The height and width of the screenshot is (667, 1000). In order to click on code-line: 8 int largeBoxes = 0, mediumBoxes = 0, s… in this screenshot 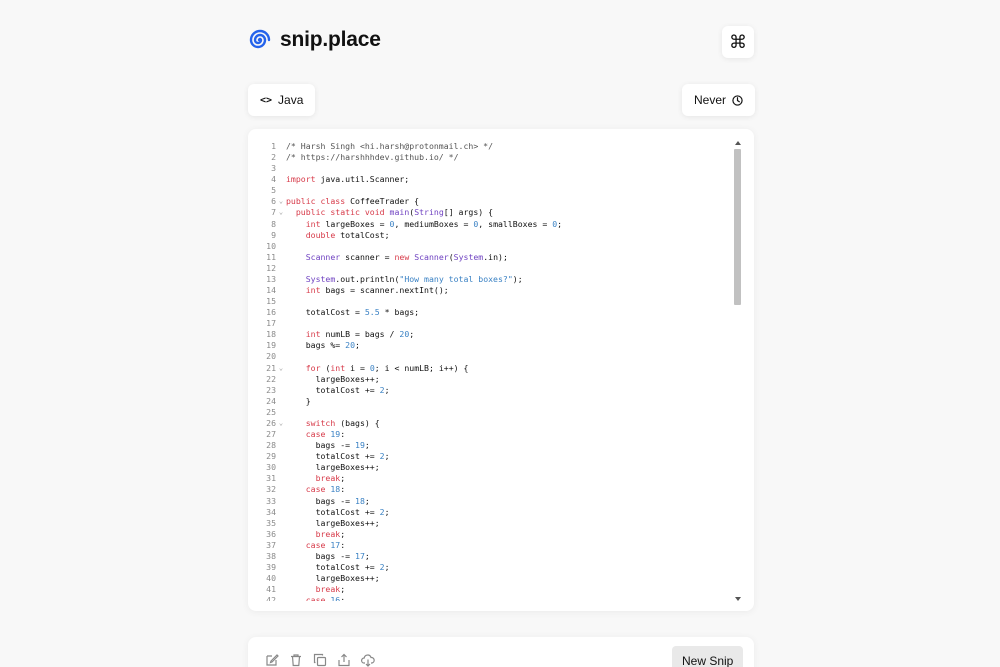, I will do `click(490, 224)`.